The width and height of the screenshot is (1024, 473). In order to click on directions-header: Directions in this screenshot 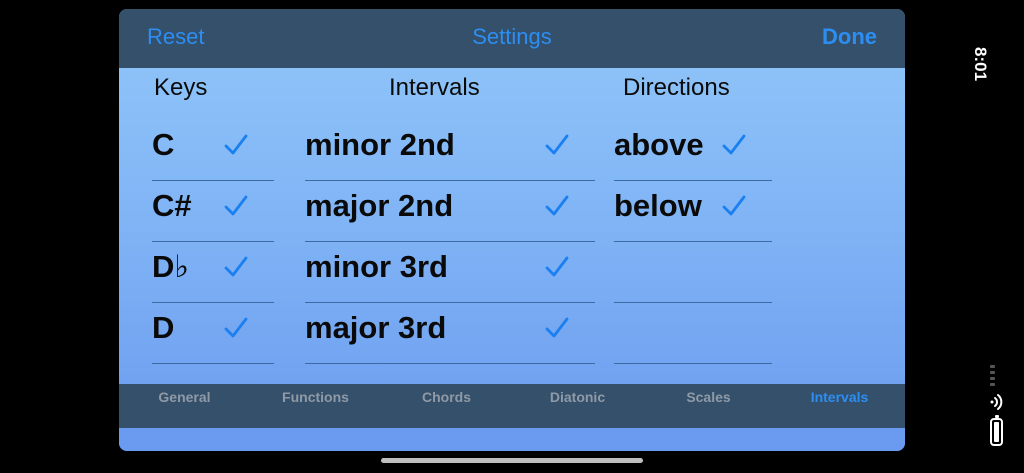, I will do `click(676, 87)`.